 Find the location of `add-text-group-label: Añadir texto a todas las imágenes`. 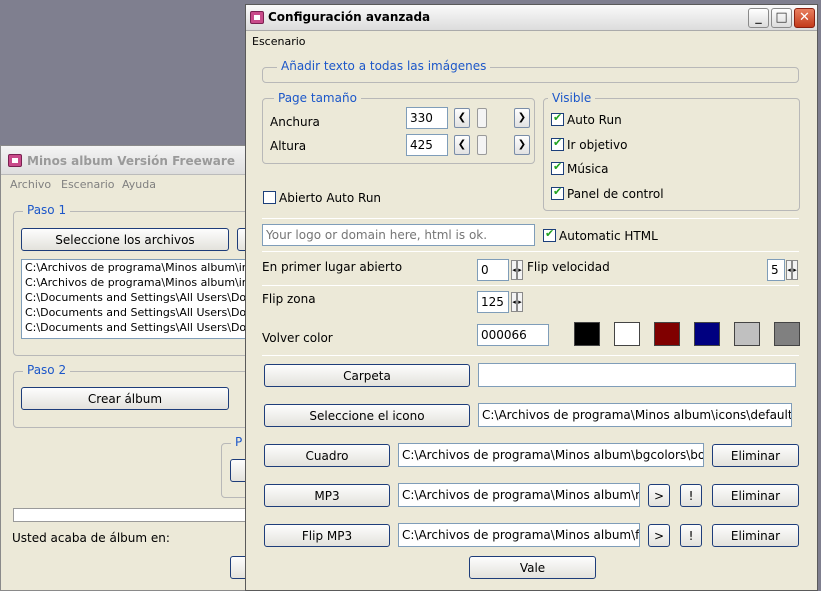

add-text-group-label: Añadir texto a todas las imágenes is located at coordinates (384, 66).